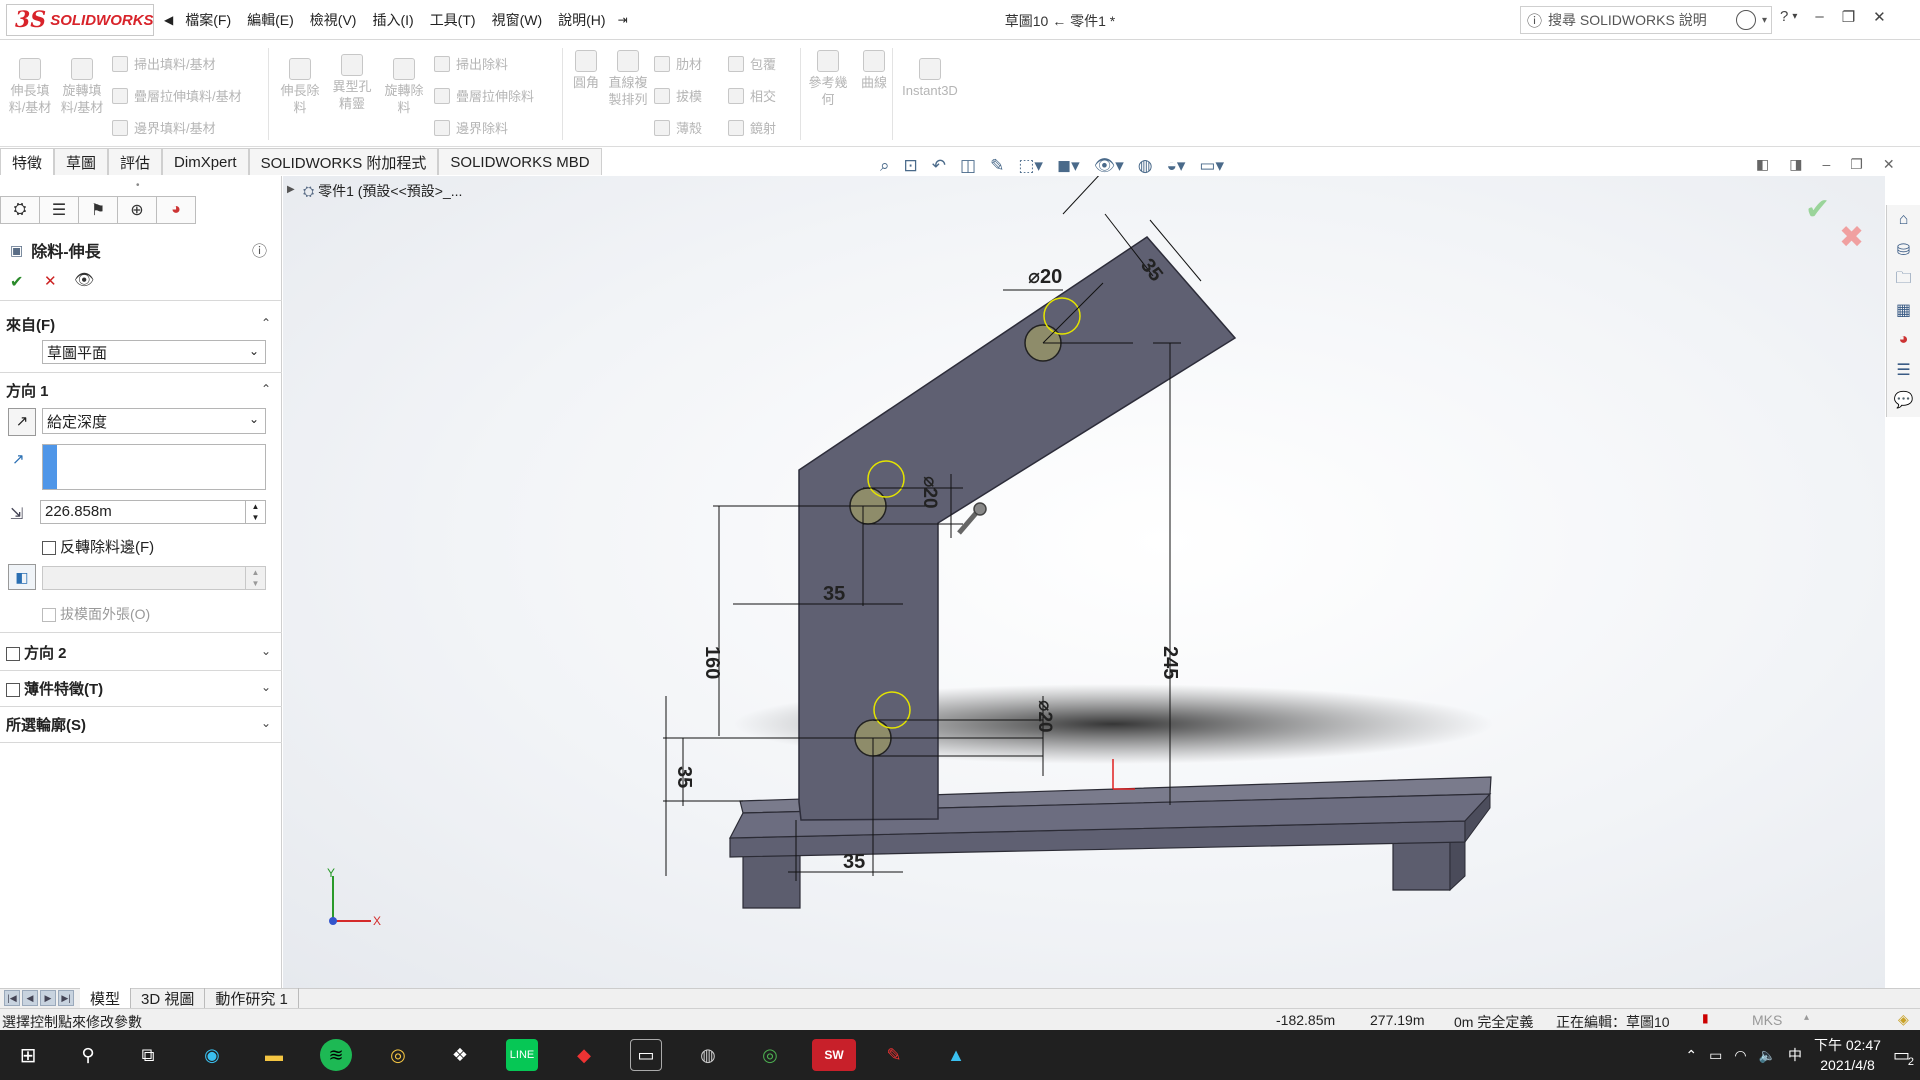 The height and width of the screenshot is (1080, 1920). What do you see at coordinates (1762, 164) in the screenshot?
I see `viewport-tile-left-icon: ◧` at bounding box center [1762, 164].